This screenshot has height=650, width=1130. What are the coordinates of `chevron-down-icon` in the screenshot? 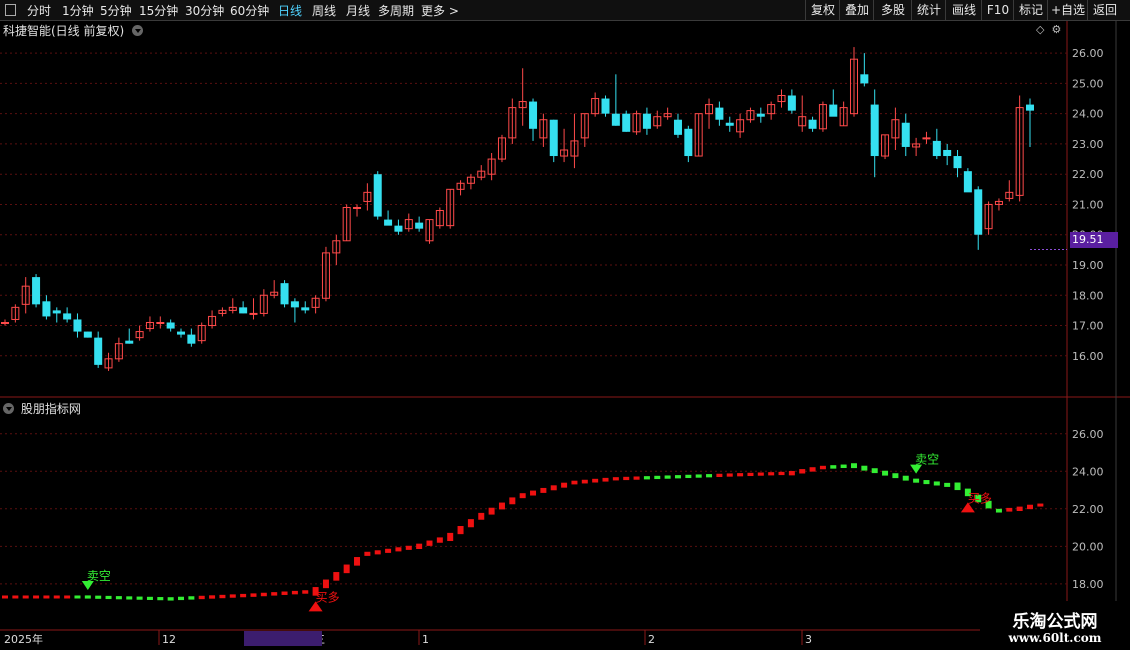 It's located at (8, 408).